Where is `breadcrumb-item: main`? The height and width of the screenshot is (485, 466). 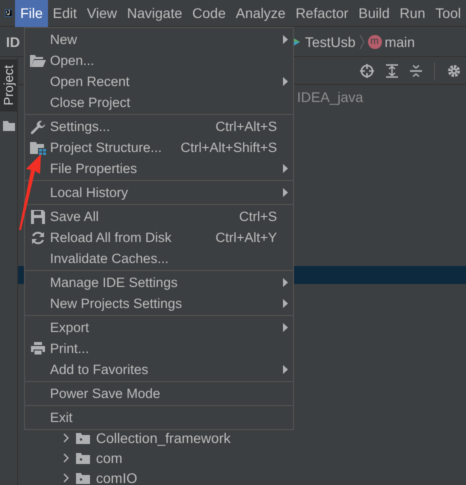
breadcrumb-item: main is located at coordinates (399, 42).